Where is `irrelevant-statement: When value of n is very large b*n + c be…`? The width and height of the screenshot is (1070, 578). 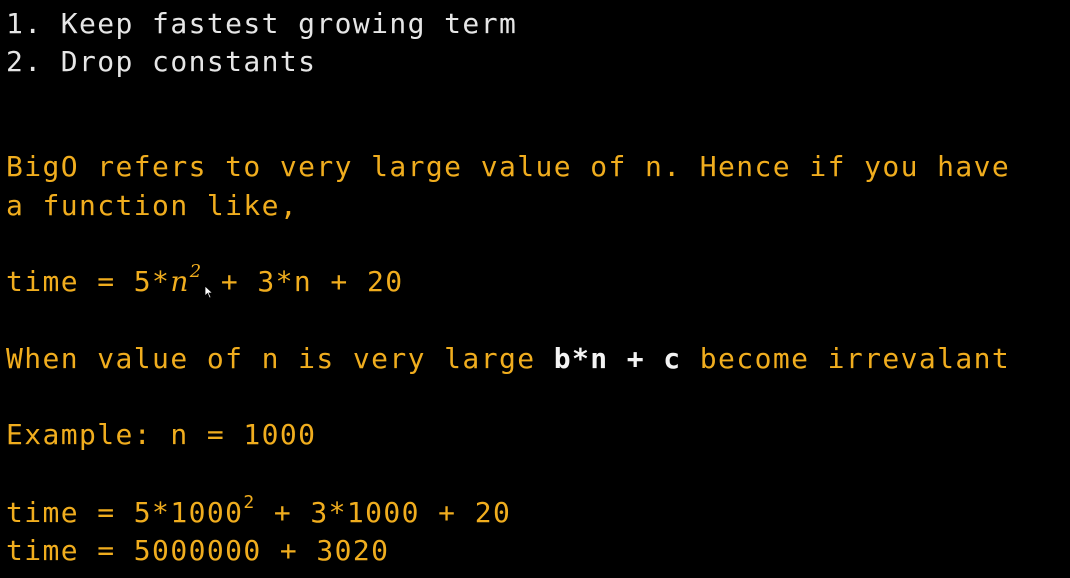 irrelevant-statement: When value of n is very large b*n + c be… is located at coordinates (508, 359).